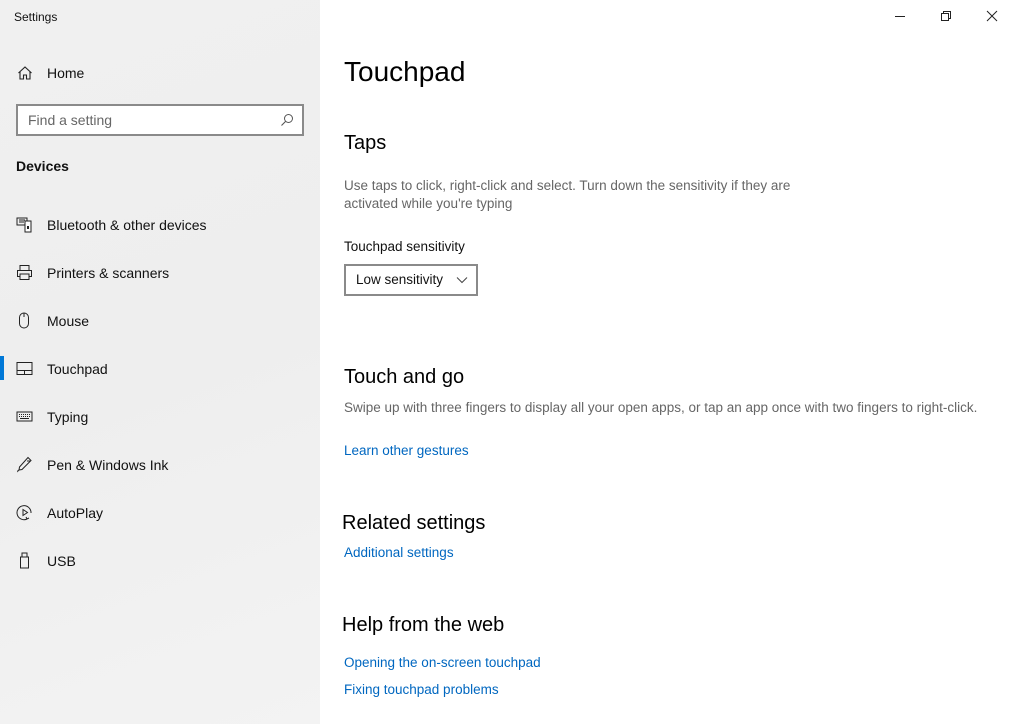 This screenshot has width=1015, height=724. I want to click on mouse-icon, so click(24, 320).